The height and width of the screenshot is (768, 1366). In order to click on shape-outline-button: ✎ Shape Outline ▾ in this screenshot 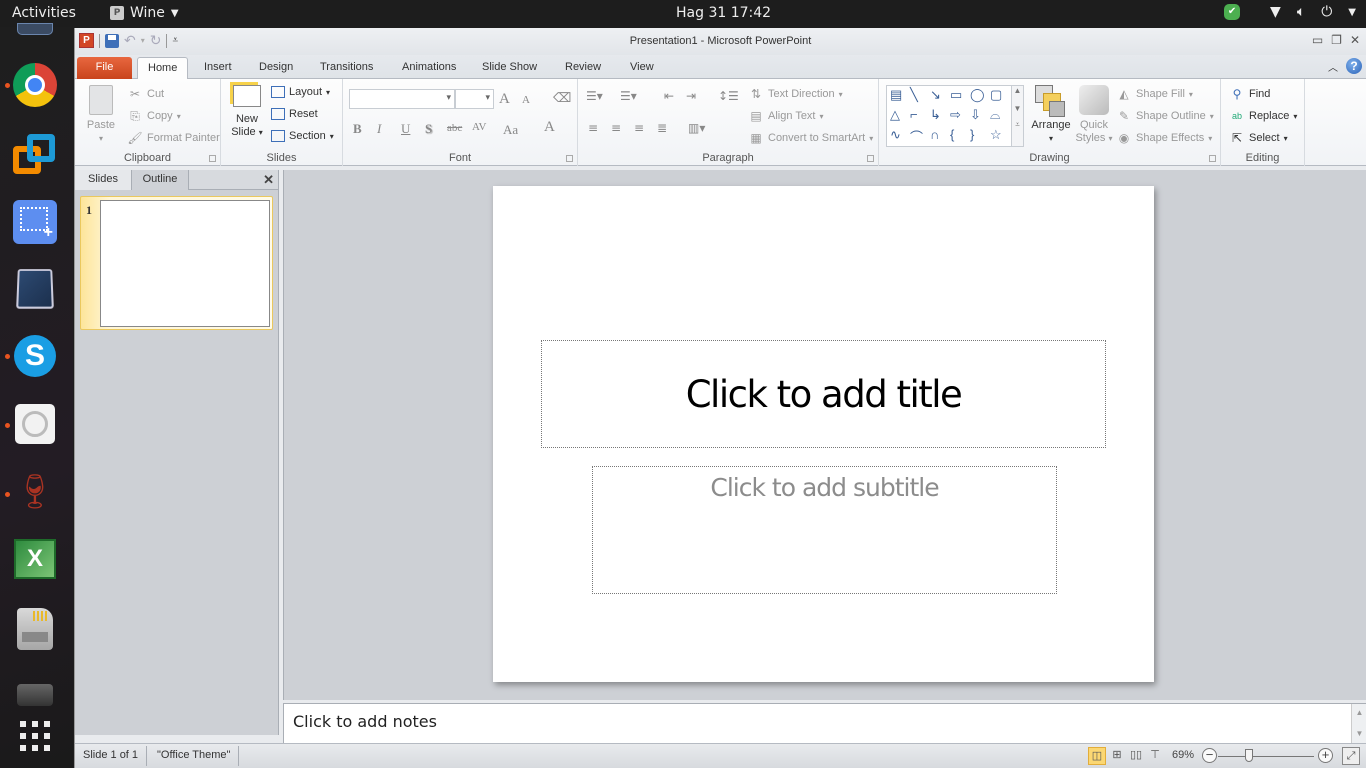, I will do `click(1165, 116)`.